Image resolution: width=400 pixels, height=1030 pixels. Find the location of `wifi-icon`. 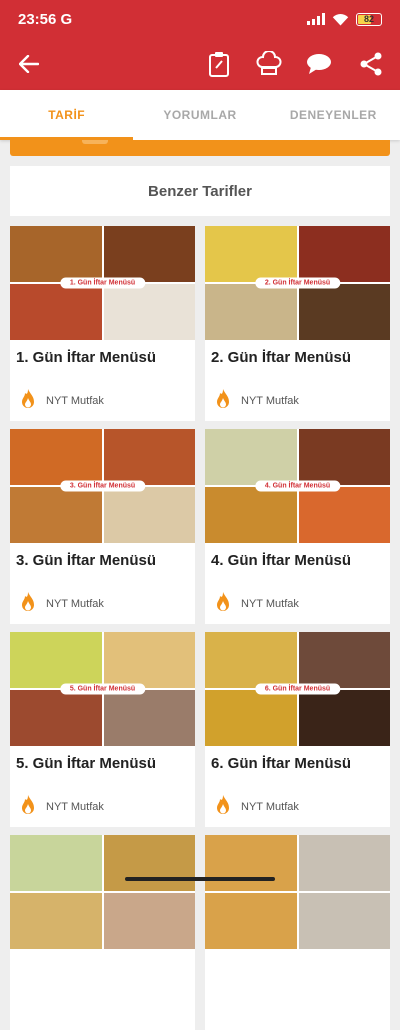

wifi-icon is located at coordinates (340, 19).